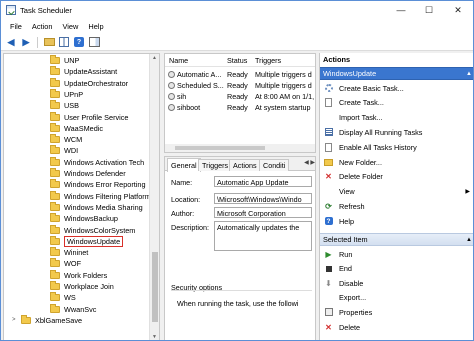 This screenshot has width=474, height=341. I want to click on tree-item: UpdateAssistant, so click(83, 71).